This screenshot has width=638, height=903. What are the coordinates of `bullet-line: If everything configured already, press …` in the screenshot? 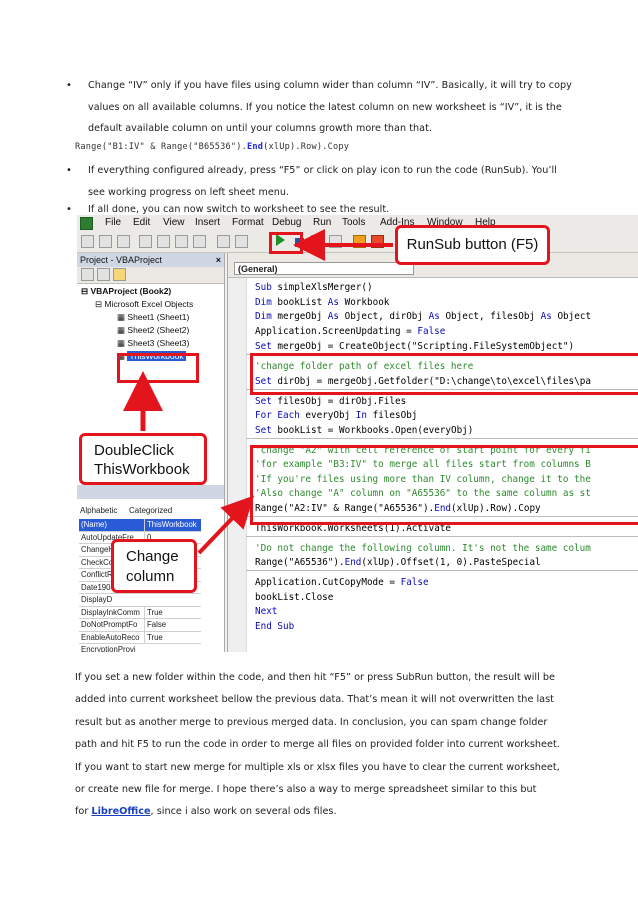 It's located at (322, 170).